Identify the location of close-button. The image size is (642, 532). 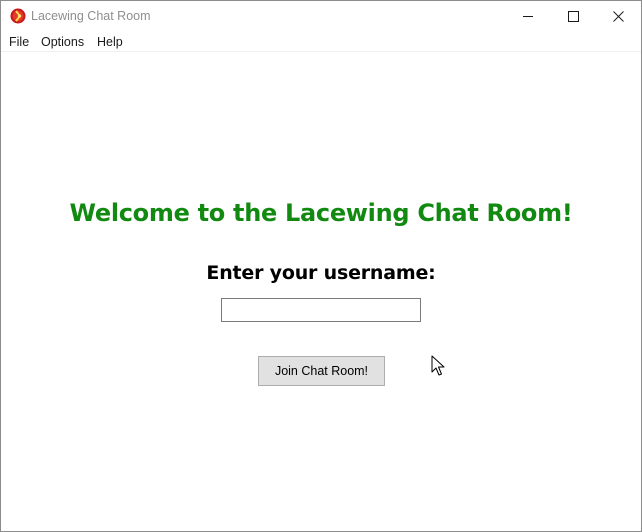
(618, 16).